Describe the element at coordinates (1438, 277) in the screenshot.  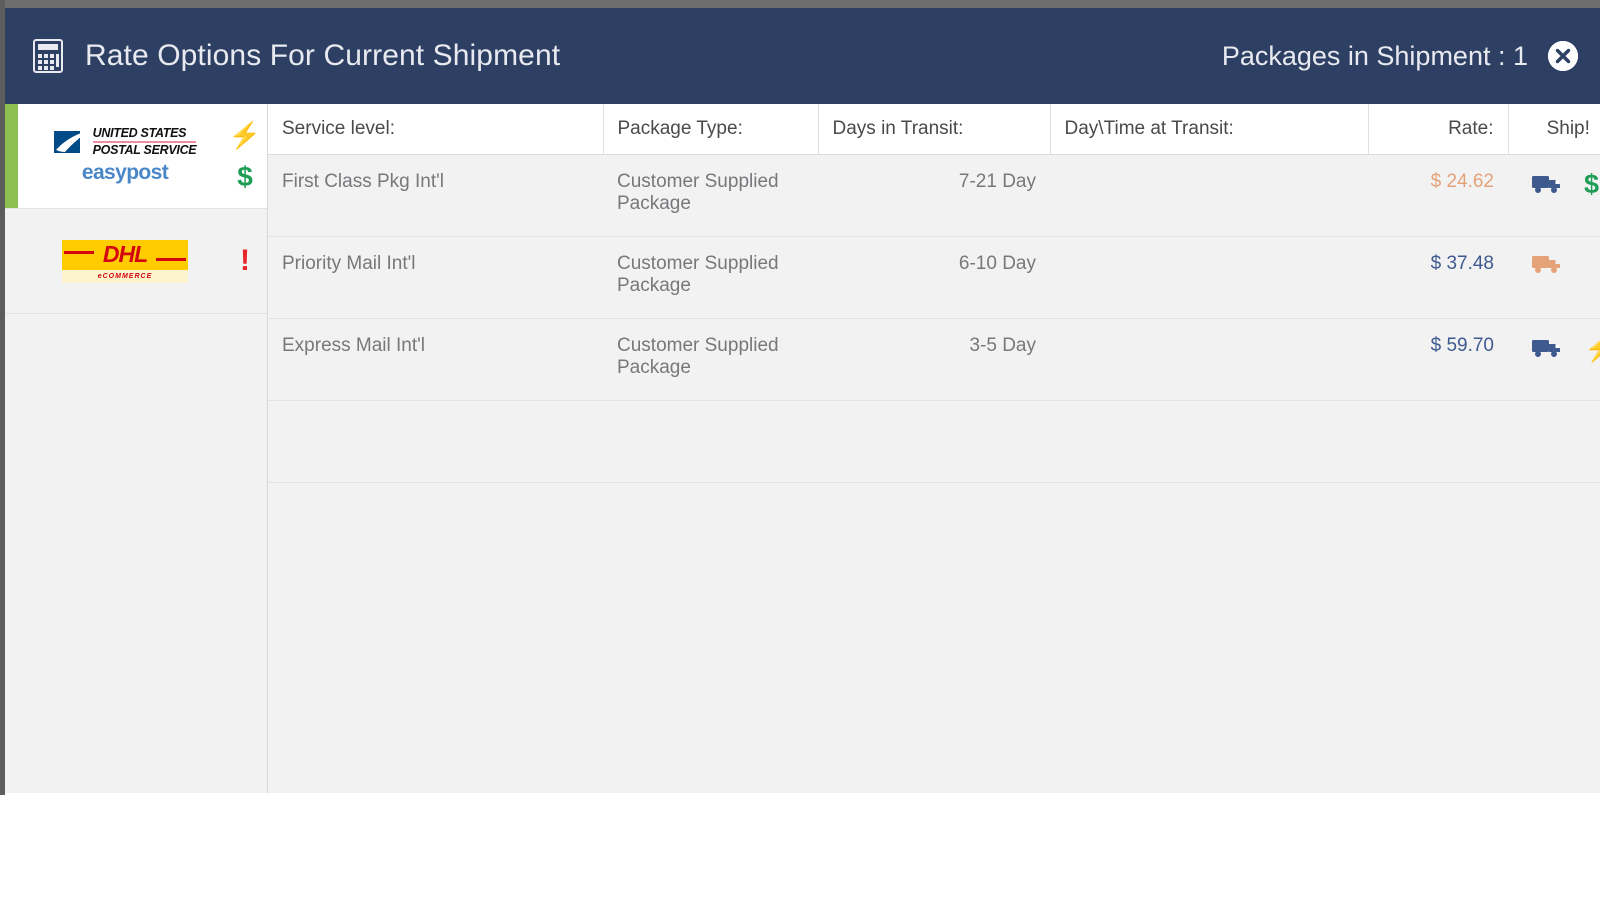
I see `cell-rate: $ 37.48` at that location.